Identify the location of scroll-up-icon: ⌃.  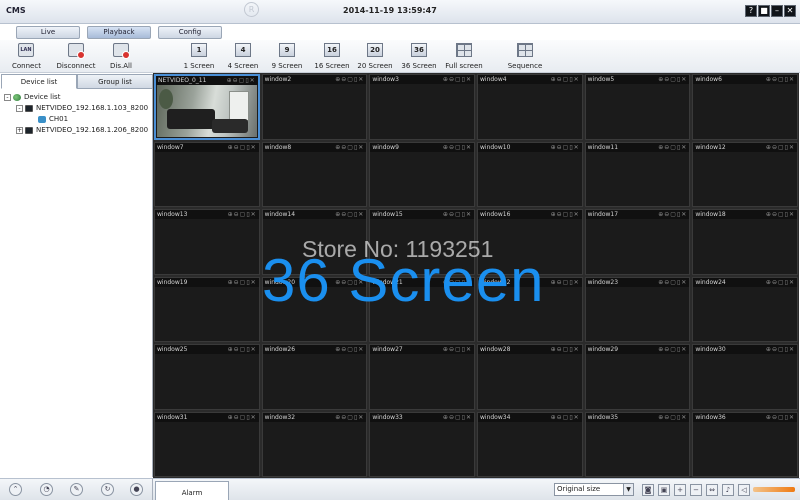
(15, 489).